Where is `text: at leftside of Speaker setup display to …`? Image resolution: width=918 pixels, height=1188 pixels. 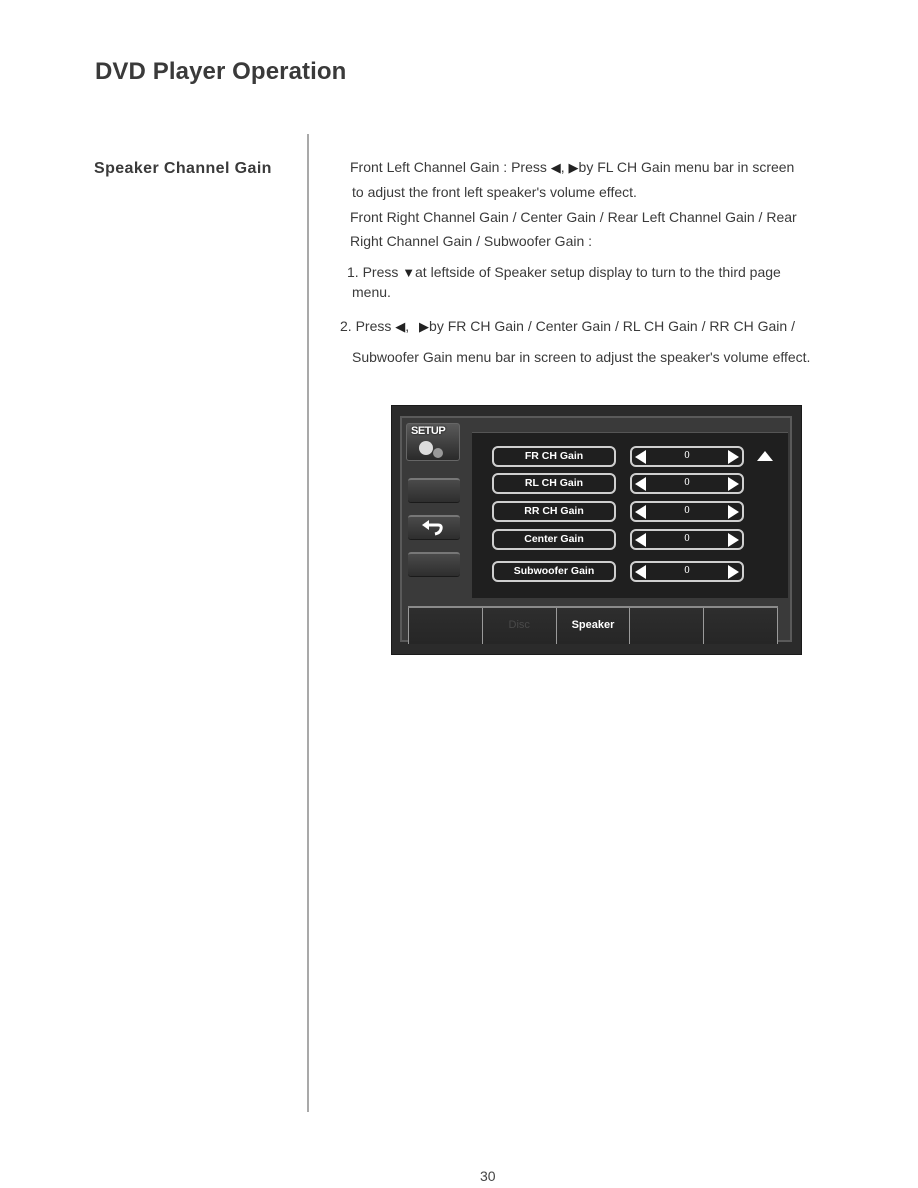
text: at leftside of Speaker setup display to … is located at coordinates (598, 272).